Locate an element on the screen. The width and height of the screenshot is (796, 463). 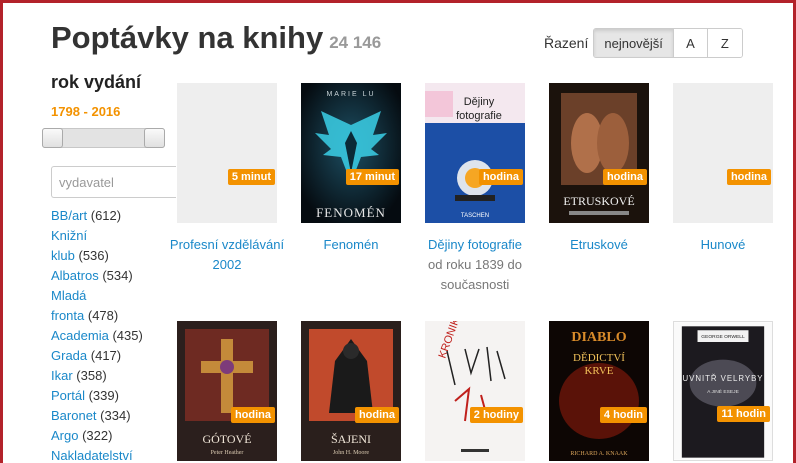
publisher-line: klub (536) is located at coordinates (111, 256).